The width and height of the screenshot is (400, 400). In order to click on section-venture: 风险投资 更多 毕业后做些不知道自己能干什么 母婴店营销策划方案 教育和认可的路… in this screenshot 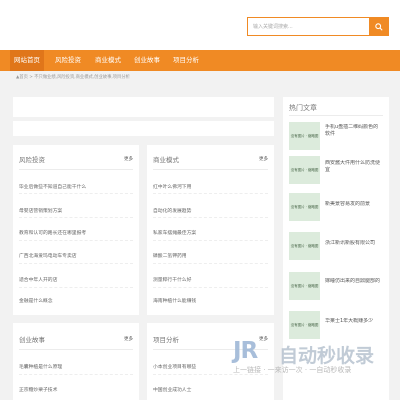, I will do `click(76, 230)`.